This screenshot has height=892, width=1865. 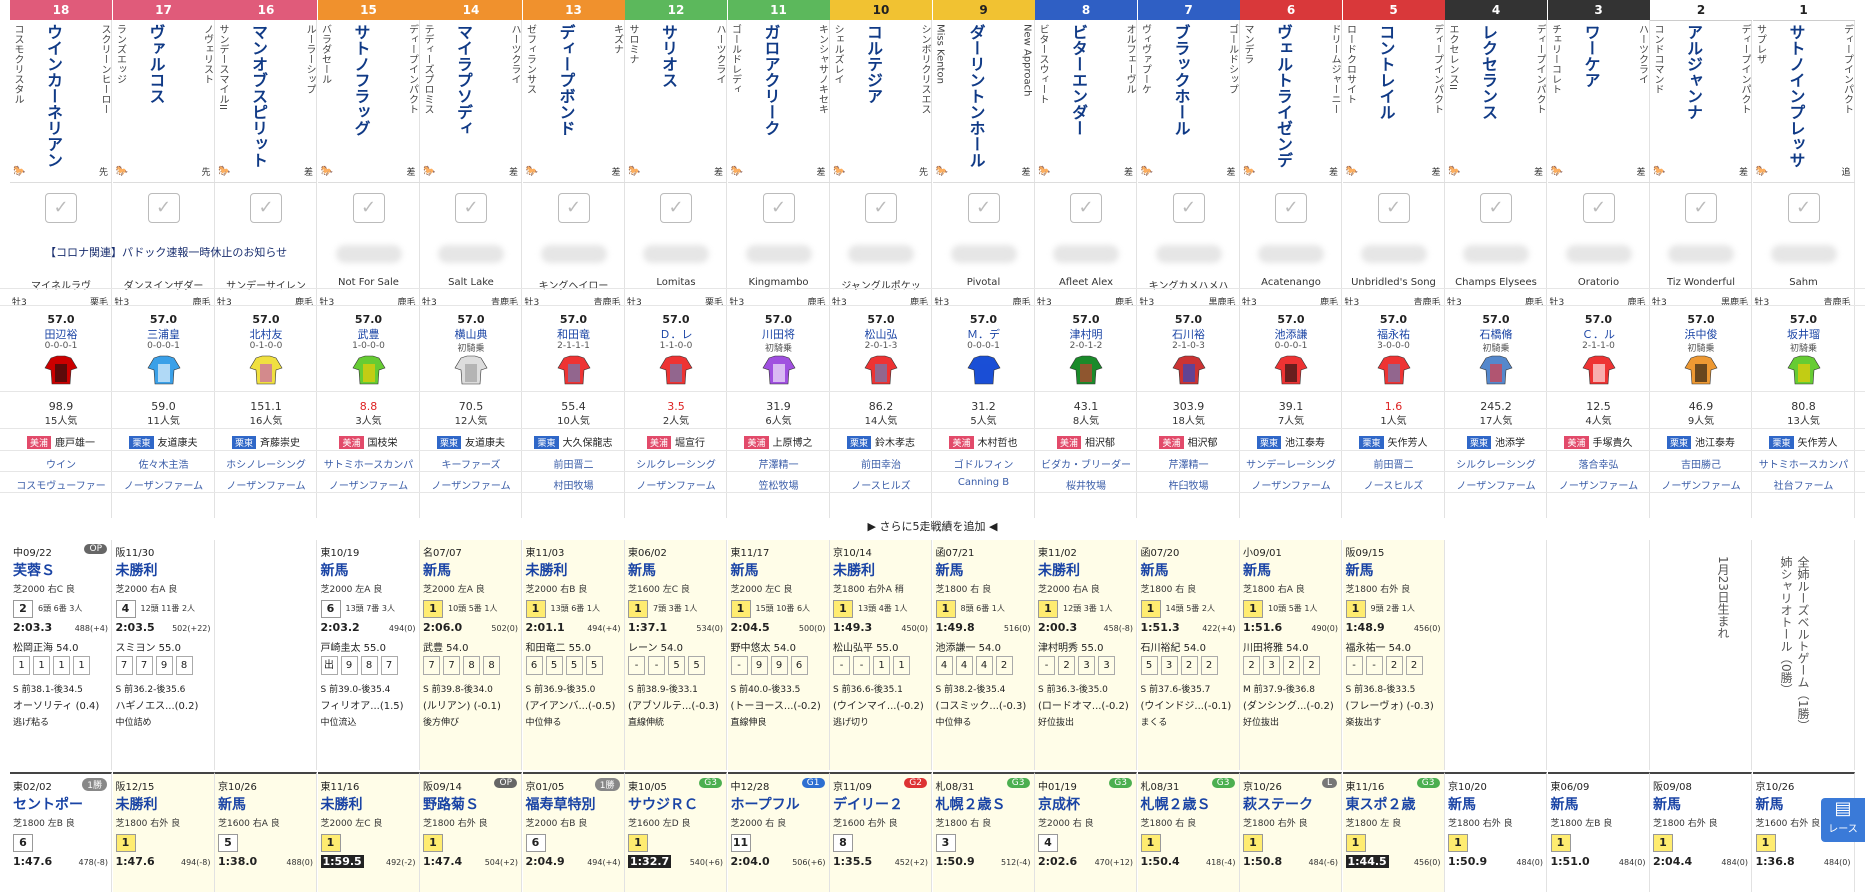 What do you see at coordinates (1693, 72) in the screenshot?
I see `horse-name: アルジャンナ` at bounding box center [1693, 72].